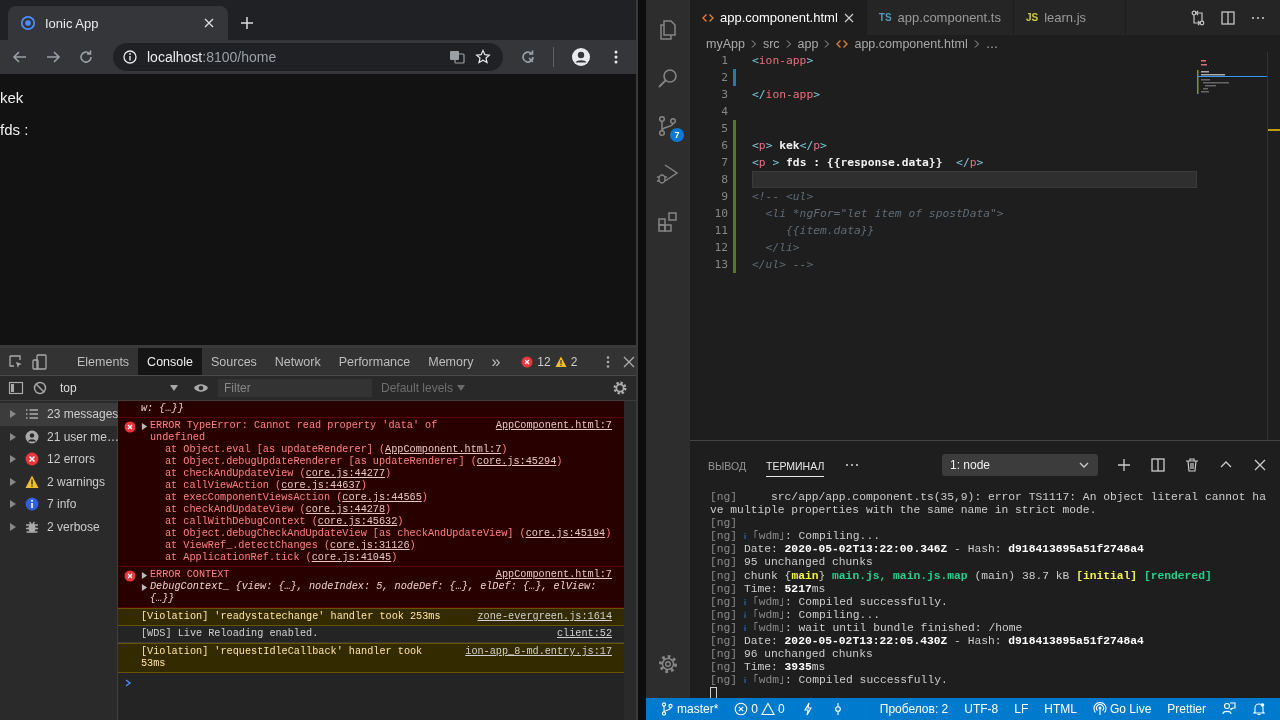 This screenshot has height=720, width=1280. What do you see at coordinates (725, 43) in the screenshot?
I see `breadcrumb-item: myApp` at bounding box center [725, 43].